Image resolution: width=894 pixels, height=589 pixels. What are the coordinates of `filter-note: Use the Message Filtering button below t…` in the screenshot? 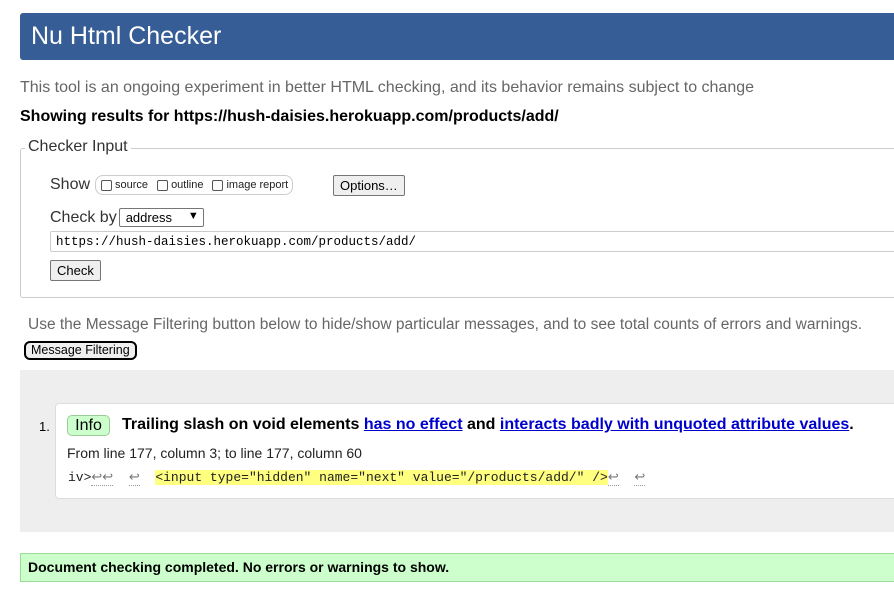 It's located at (445, 324).